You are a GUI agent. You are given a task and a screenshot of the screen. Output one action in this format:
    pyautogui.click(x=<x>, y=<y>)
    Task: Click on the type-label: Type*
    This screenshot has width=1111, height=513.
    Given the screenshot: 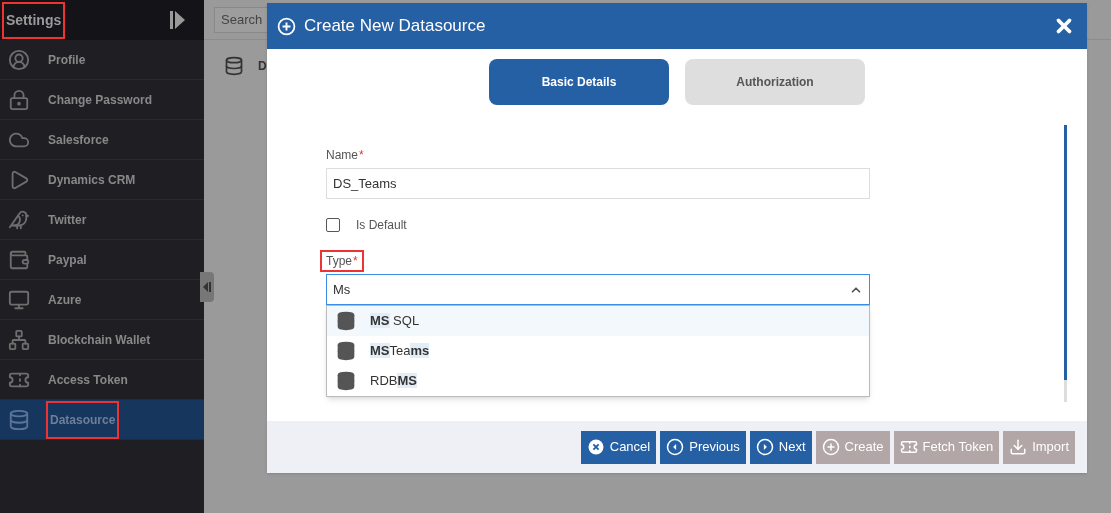 What is the action you would take?
    pyautogui.click(x=342, y=261)
    